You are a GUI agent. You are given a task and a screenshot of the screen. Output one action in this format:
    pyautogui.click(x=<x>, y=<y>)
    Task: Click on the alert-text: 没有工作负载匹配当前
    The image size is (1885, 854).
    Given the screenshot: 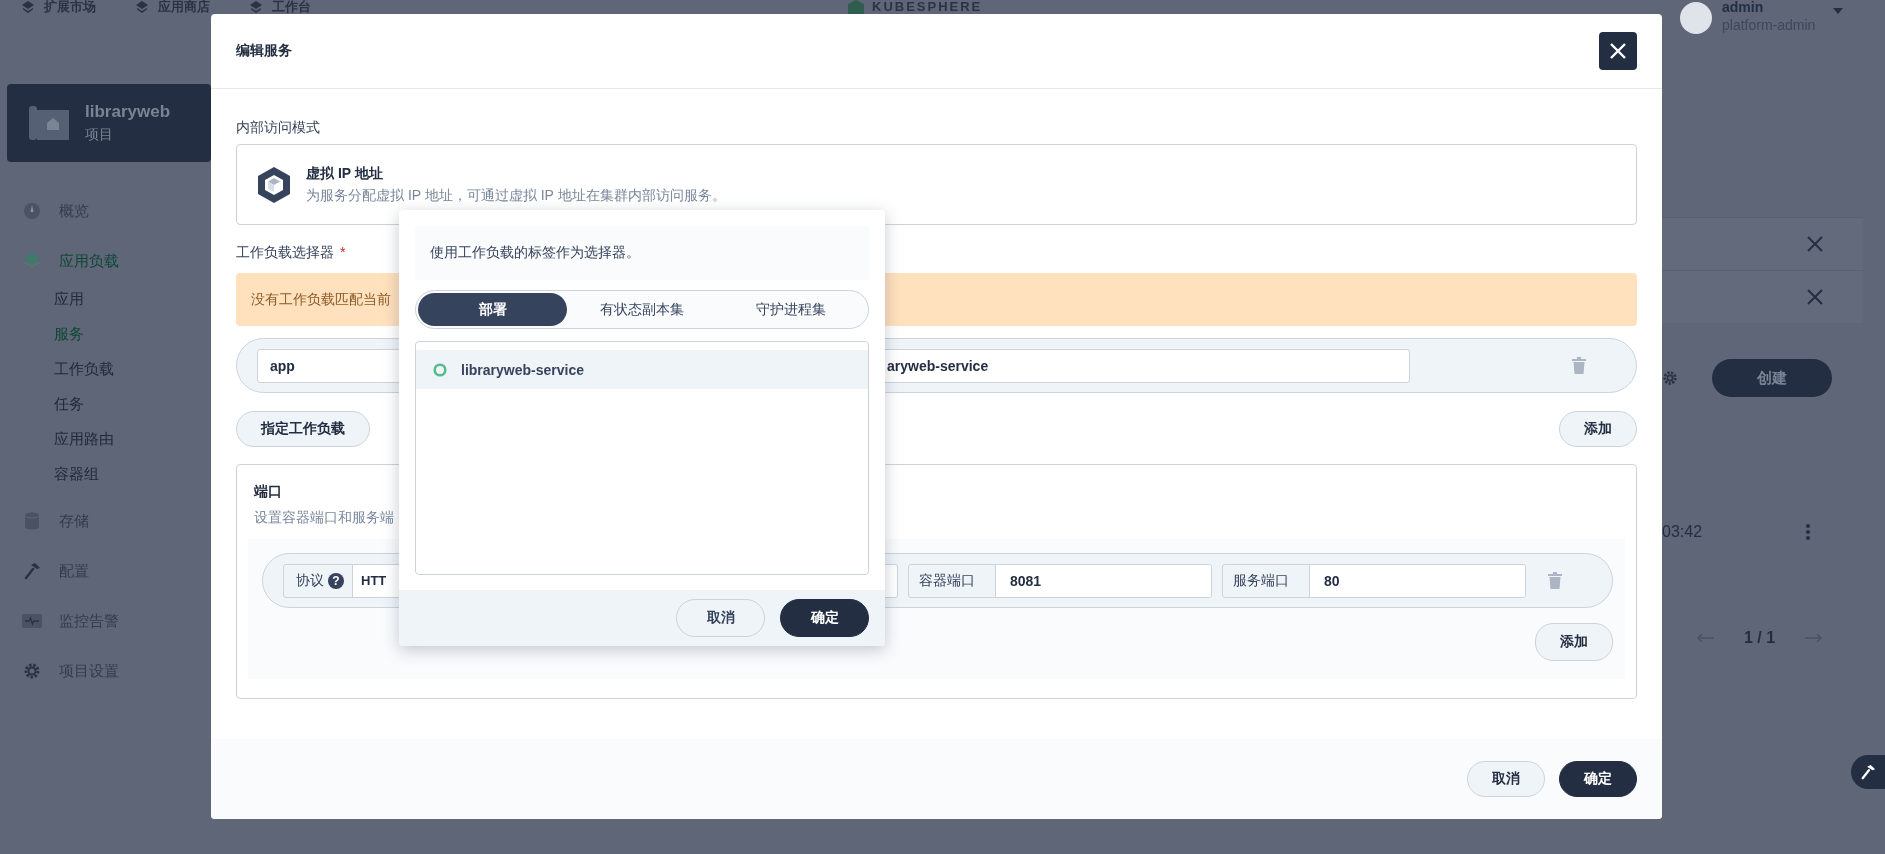 What is the action you would take?
    pyautogui.click(x=321, y=299)
    